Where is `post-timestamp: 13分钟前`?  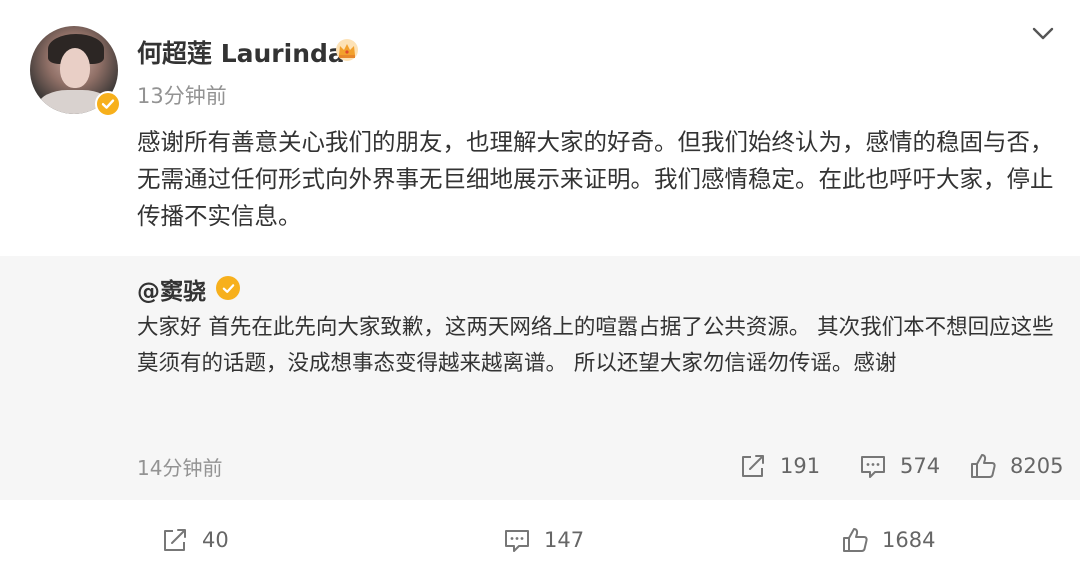
post-timestamp: 13分钟前 is located at coordinates (182, 95).